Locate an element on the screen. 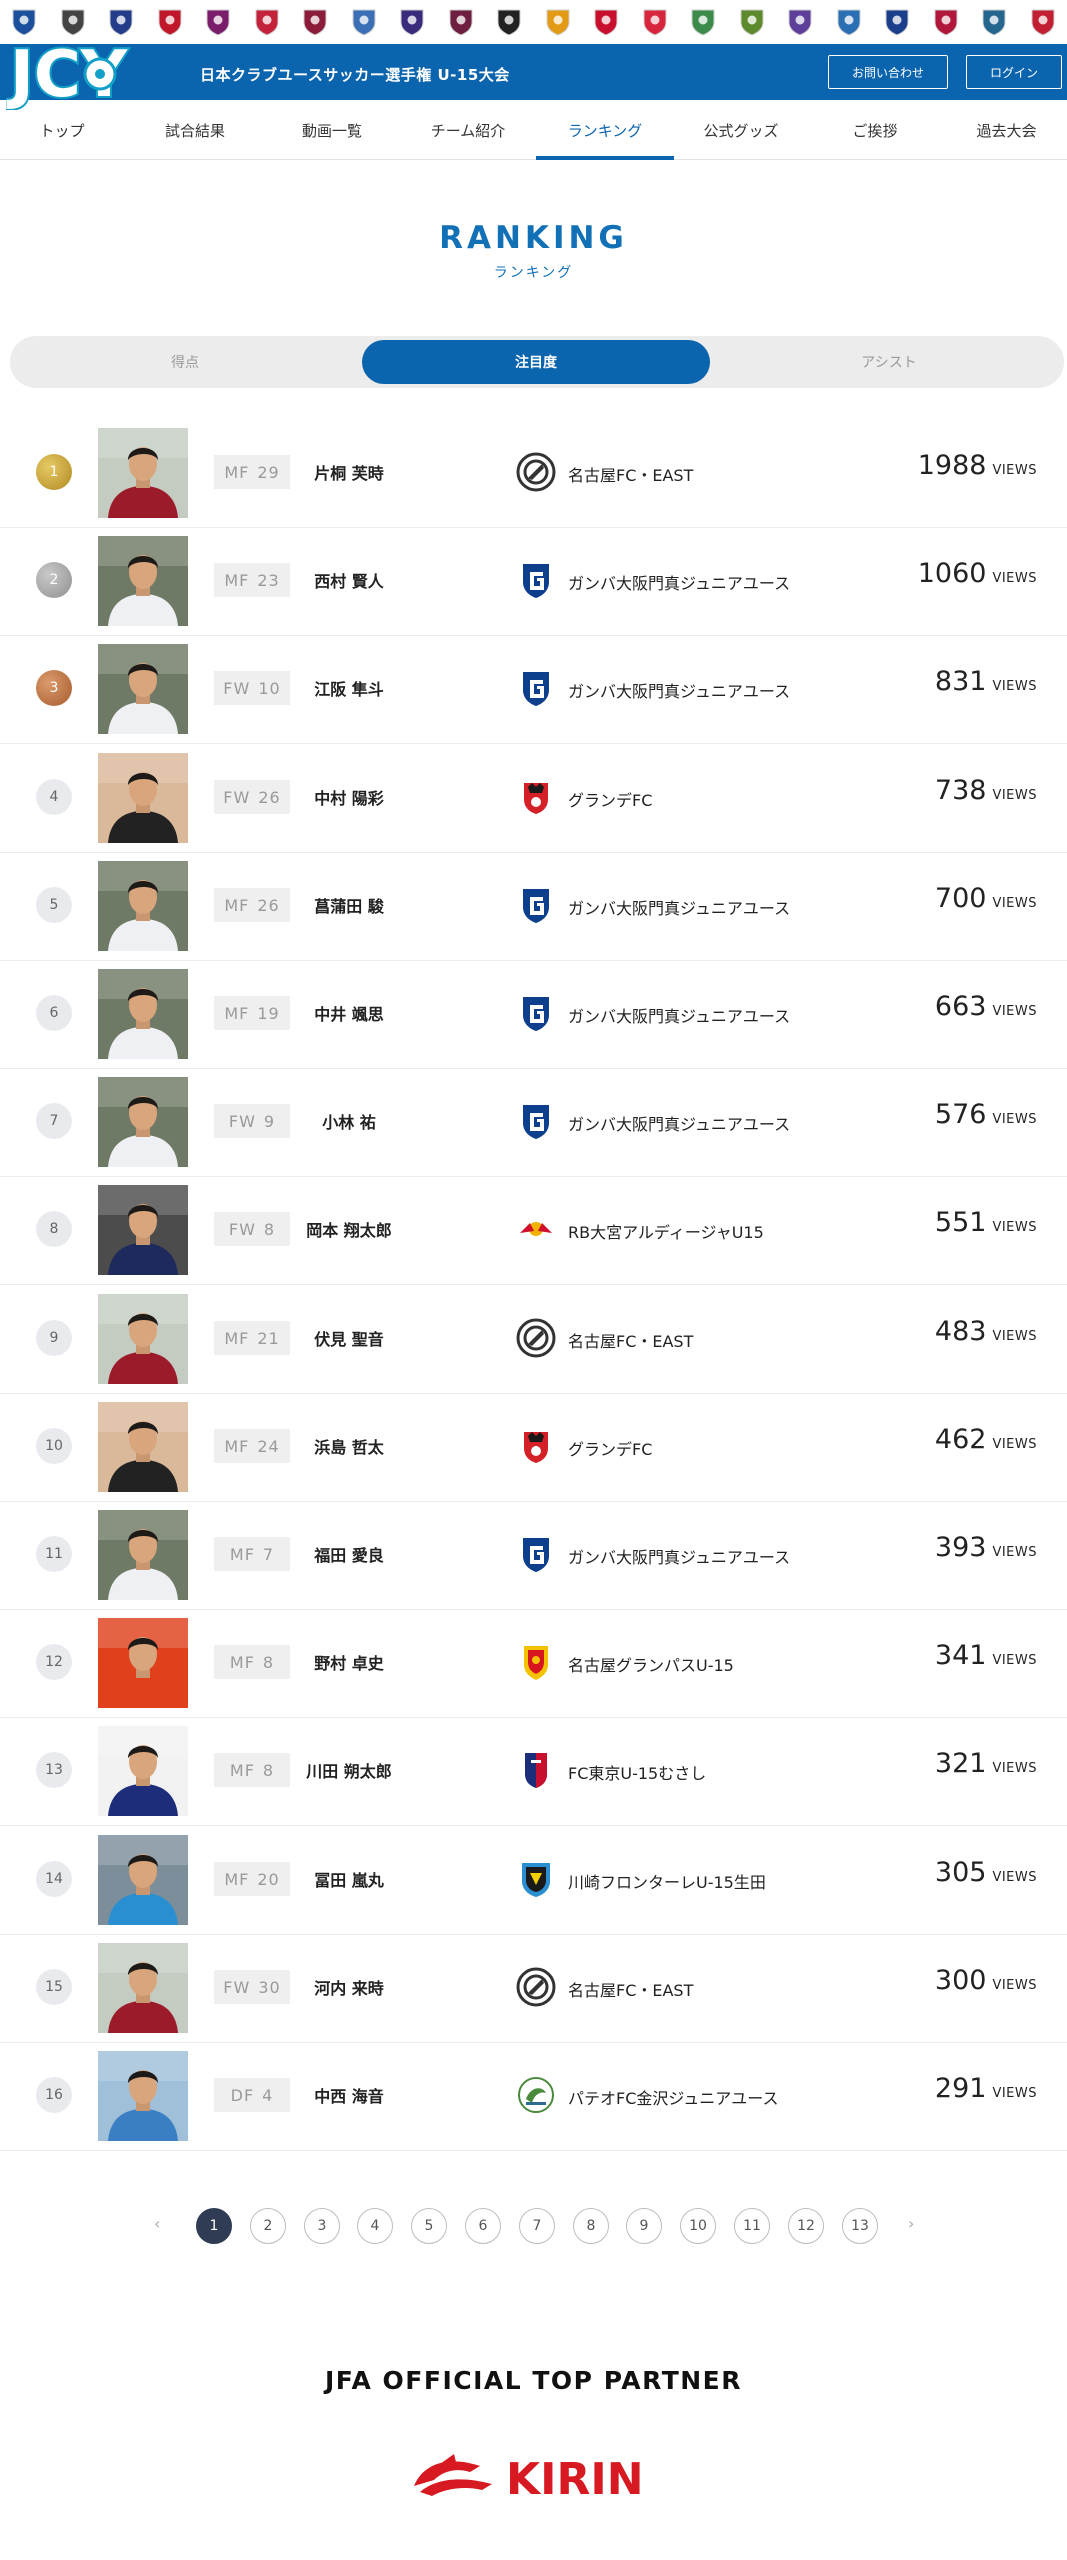 This screenshot has height=2560, width=1067. page-button: 9 is located at coordinates (644, 2226).